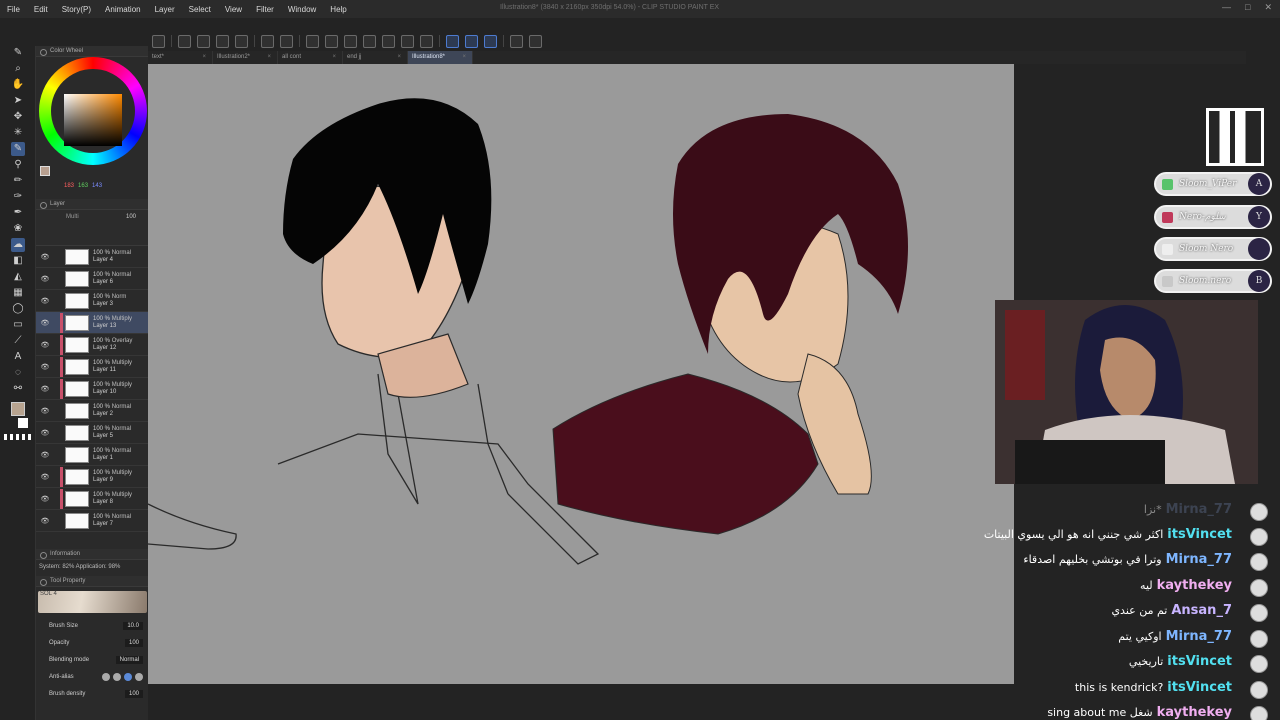 The image size is (1280, 720). What do you see at coordinates (18, 389) in the screenshot?
I see `correct-line-icon: ⚯` at bounding box center [18, 389].